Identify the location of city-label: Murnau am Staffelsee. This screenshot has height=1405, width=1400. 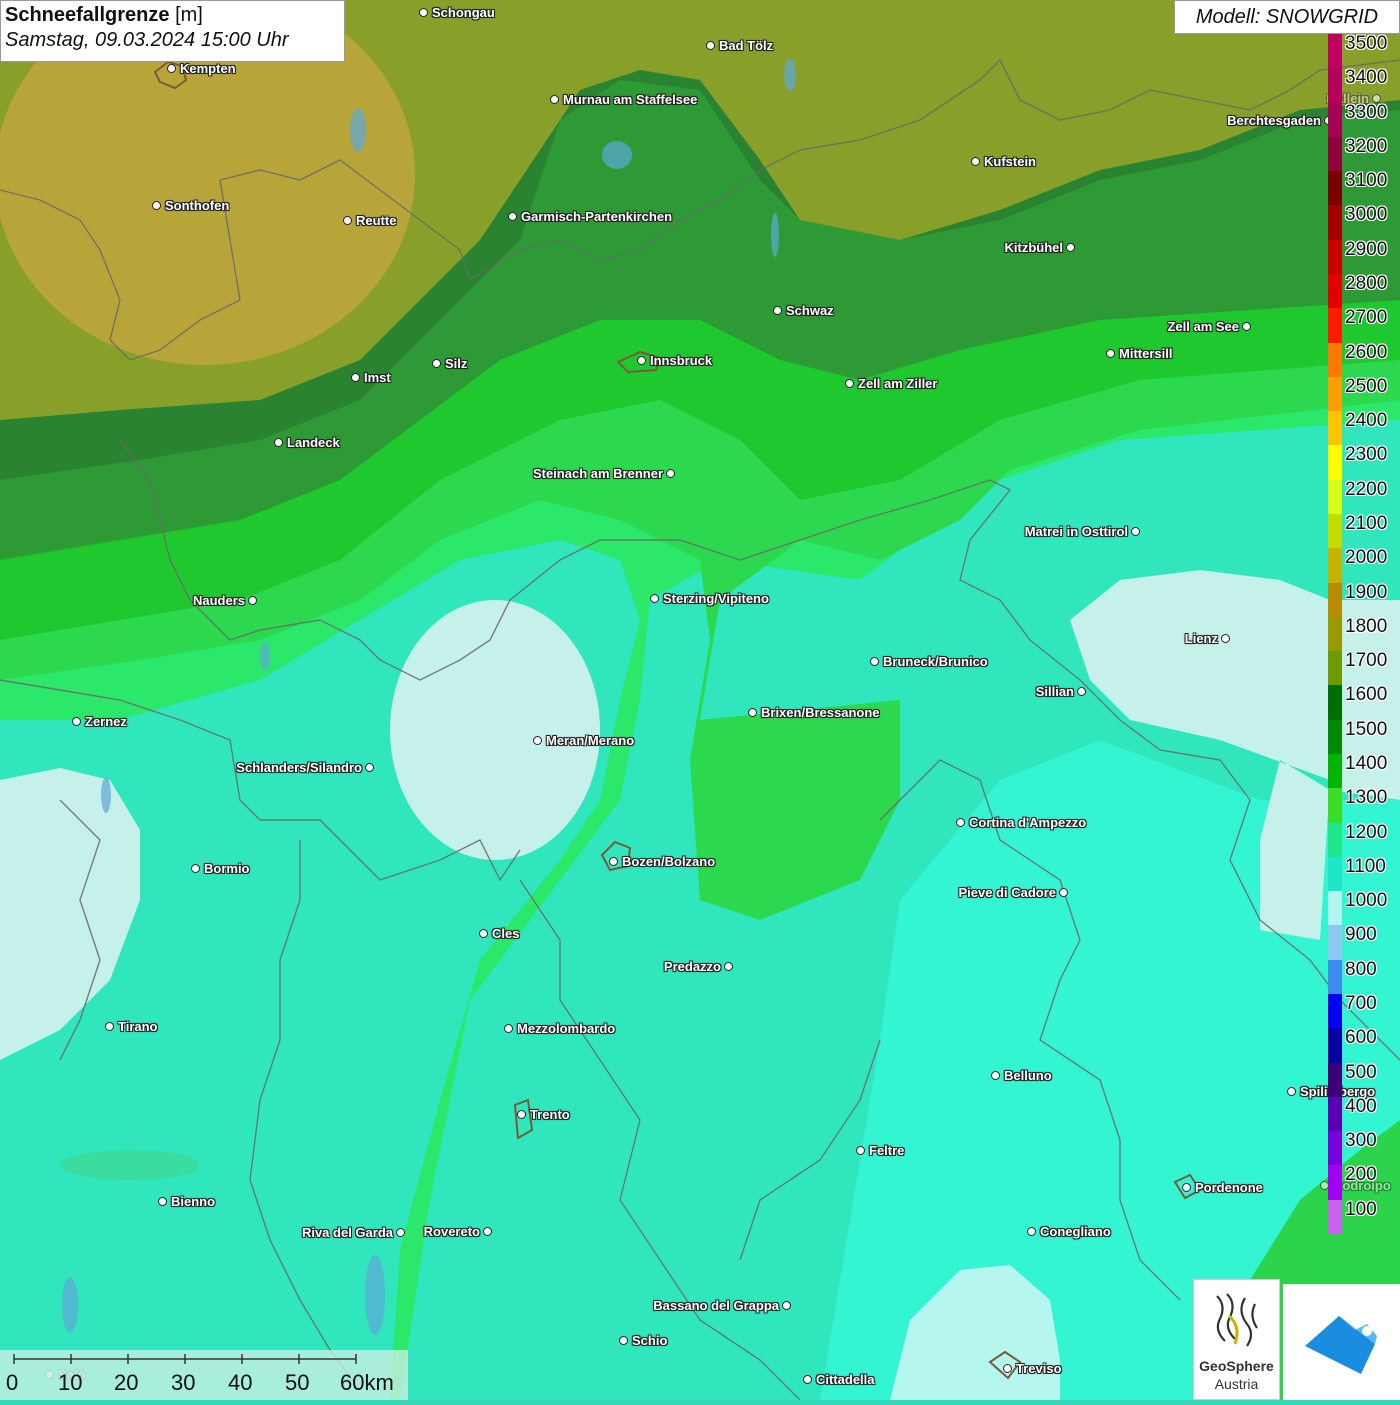
(630, 99).